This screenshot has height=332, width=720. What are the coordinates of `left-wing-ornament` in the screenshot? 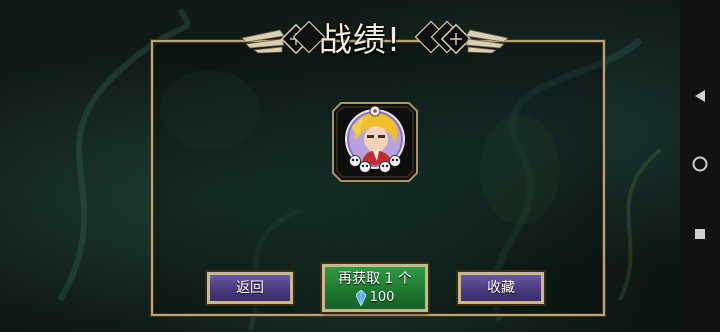 It's located at (263, 41).